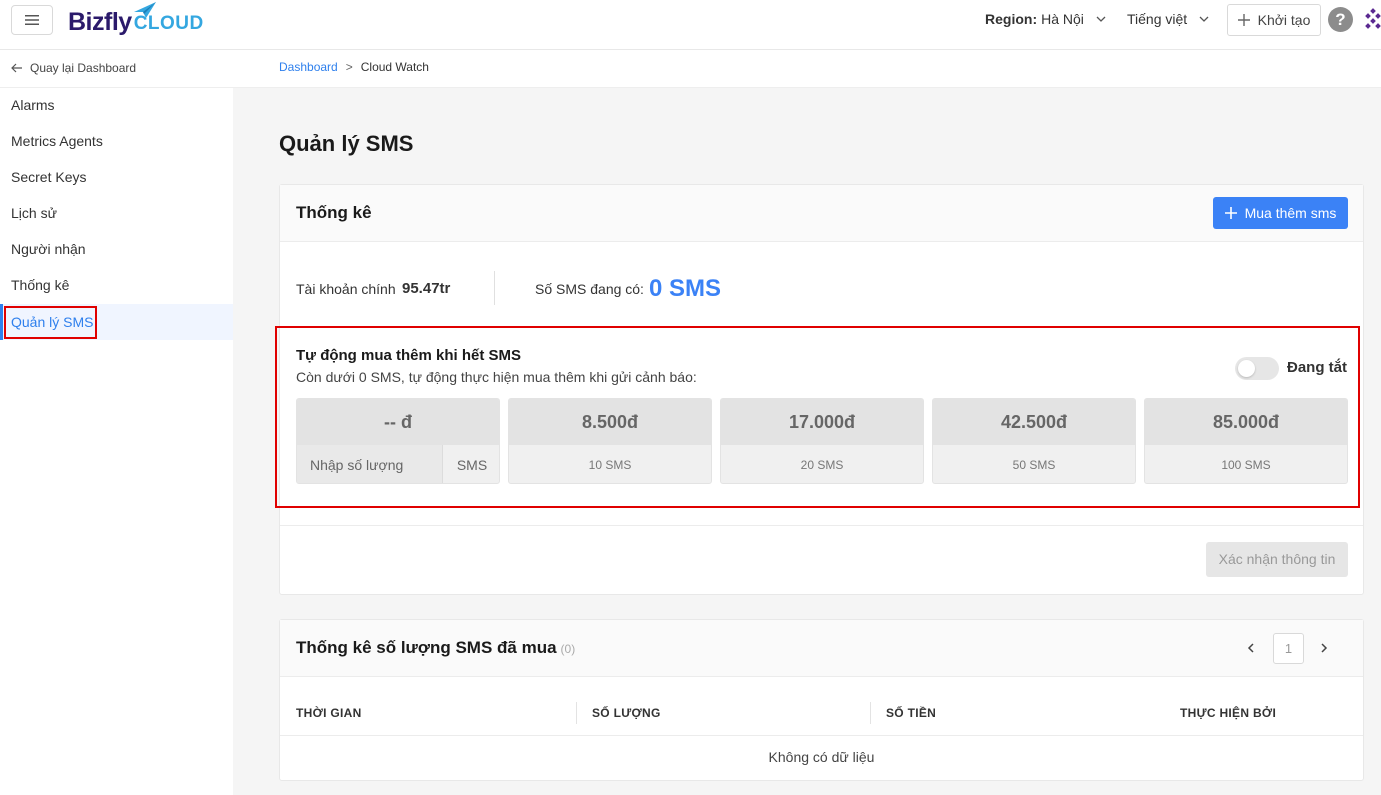  What do you see at coordinates (472, 465) in the screenshot?
I see `quantity-unit: SMS` at bounding box center [472, 465].